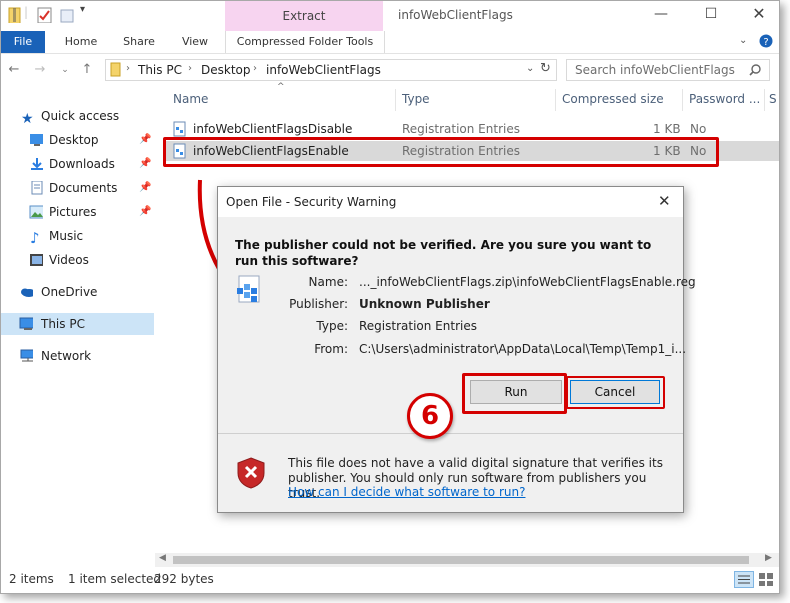 This screenshot has height=603, width=790. I want to click on tab-compressed-folder-tools: Compressed Folder Tools, so click(305, 42).